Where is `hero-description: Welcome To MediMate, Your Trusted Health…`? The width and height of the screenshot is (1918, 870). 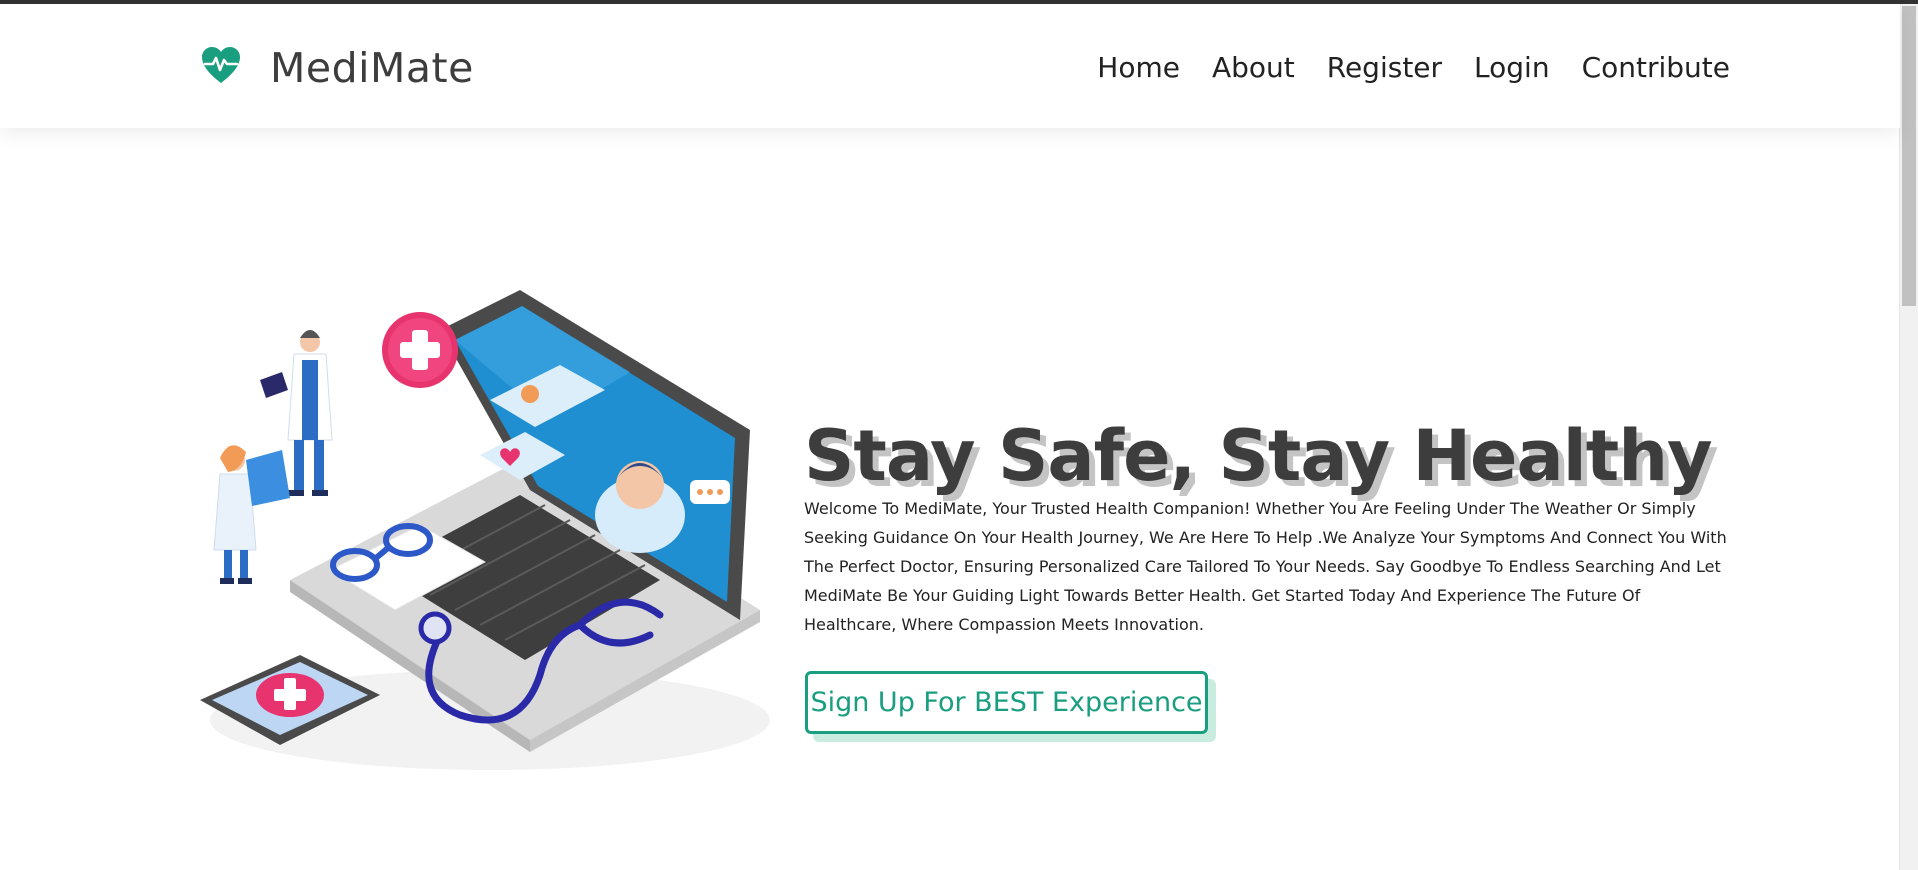
hero-description: Welcome To MediMate, Your Trusted Health… is located at coordinates (1265, 566).